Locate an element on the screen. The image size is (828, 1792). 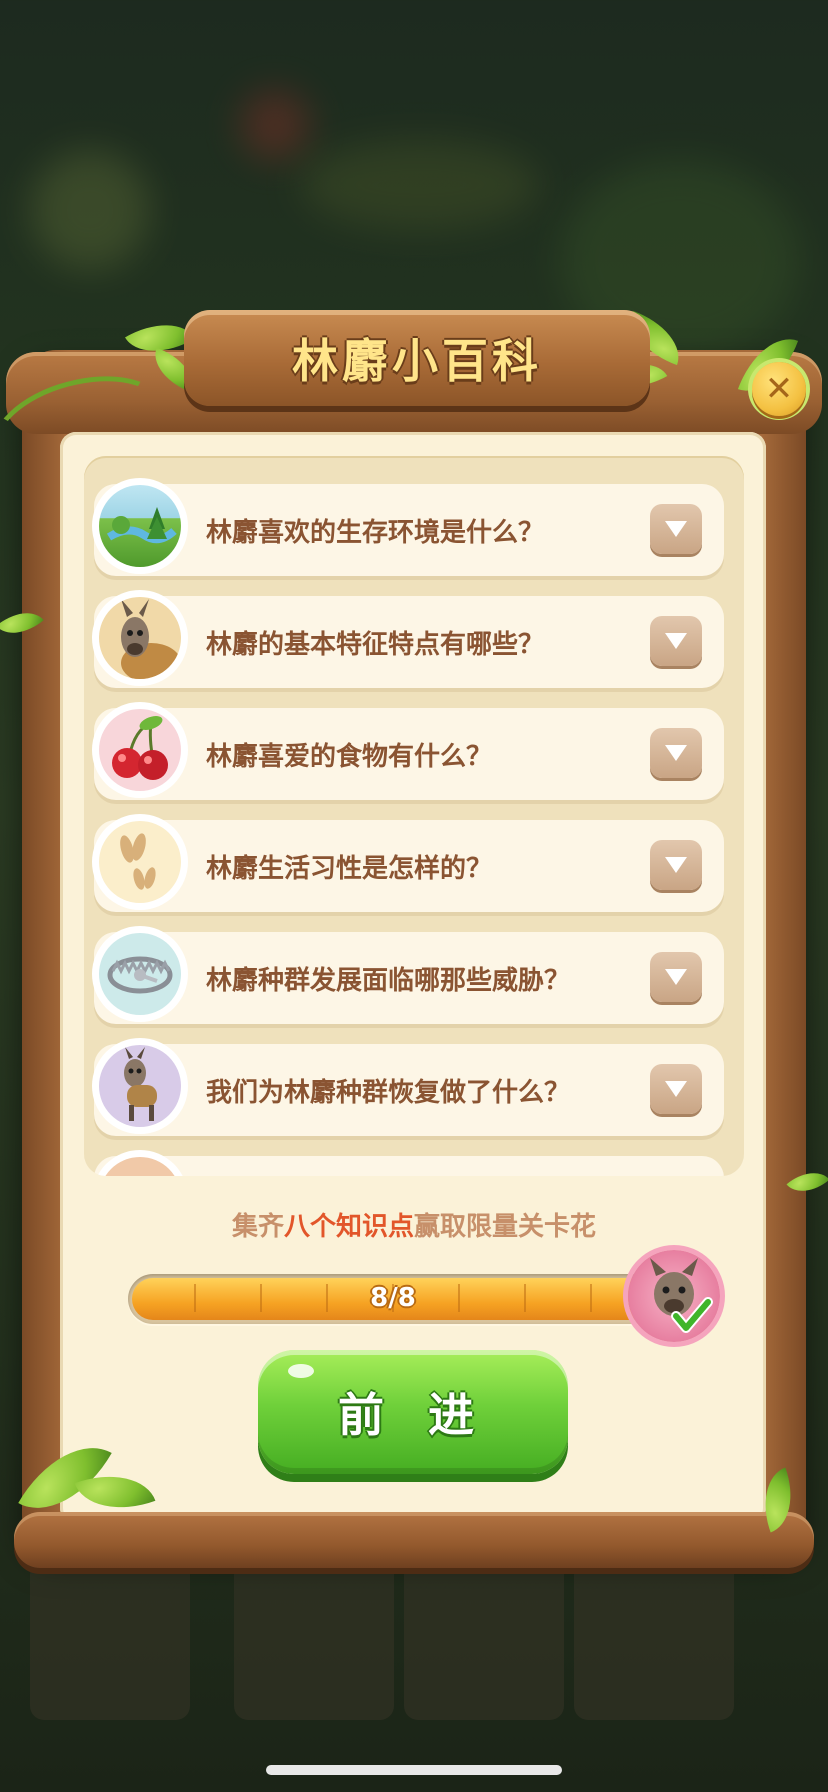
question-label: 我们为林麝种群恢复做了什么？ is located at coordinates (388, 1093).